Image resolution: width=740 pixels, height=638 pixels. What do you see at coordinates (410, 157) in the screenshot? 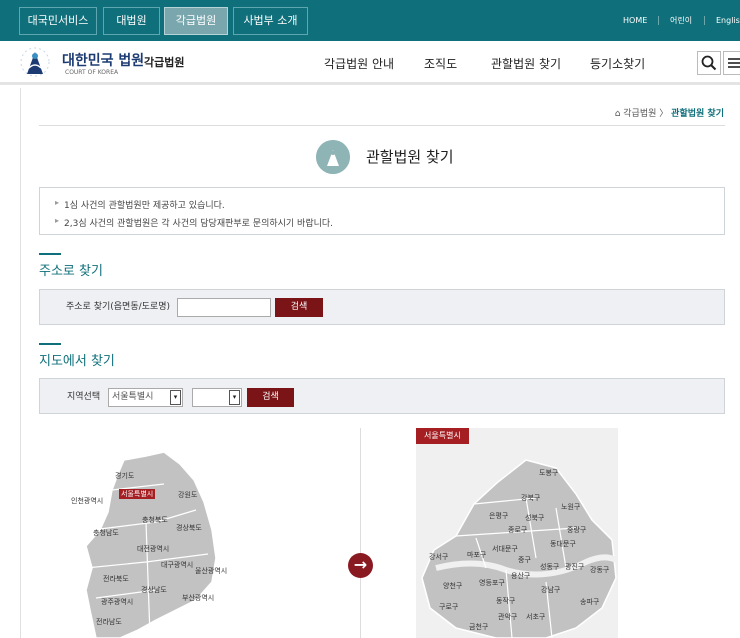
I see `page-title: 관할법원 찾기` at bounding box center [410, 157].